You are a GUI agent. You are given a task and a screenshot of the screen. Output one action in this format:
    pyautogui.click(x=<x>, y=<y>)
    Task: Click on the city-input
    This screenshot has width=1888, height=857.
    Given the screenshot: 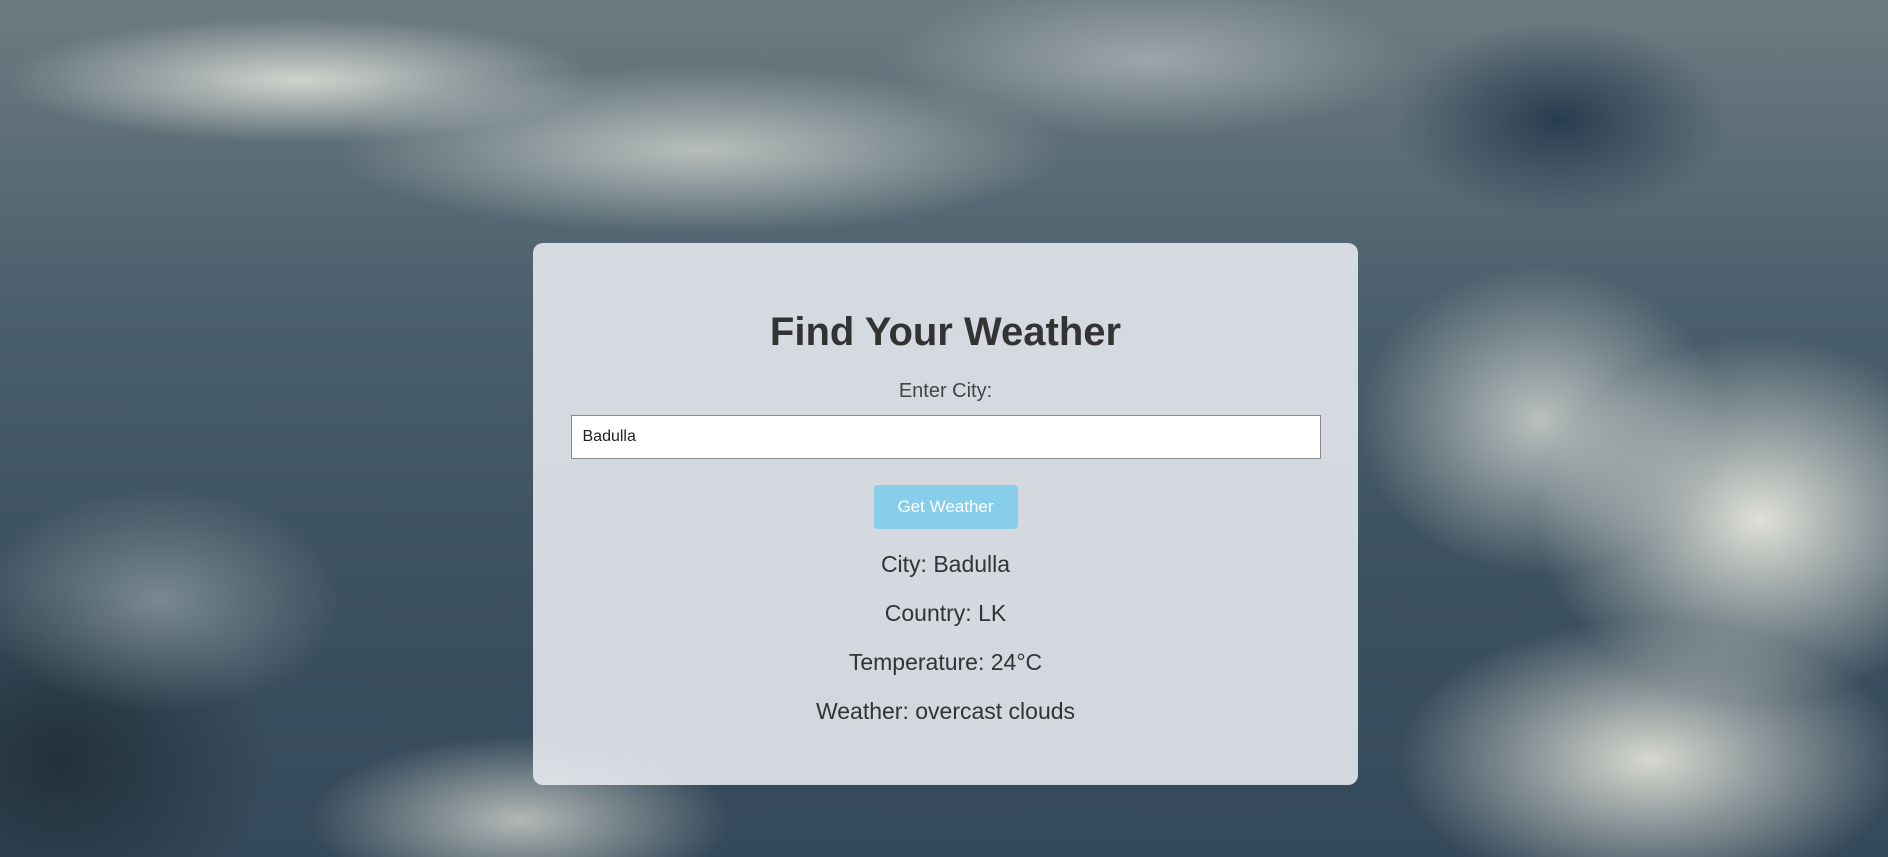 What is the action you would take?
    pyautogui.click(x=945, y=437)
    